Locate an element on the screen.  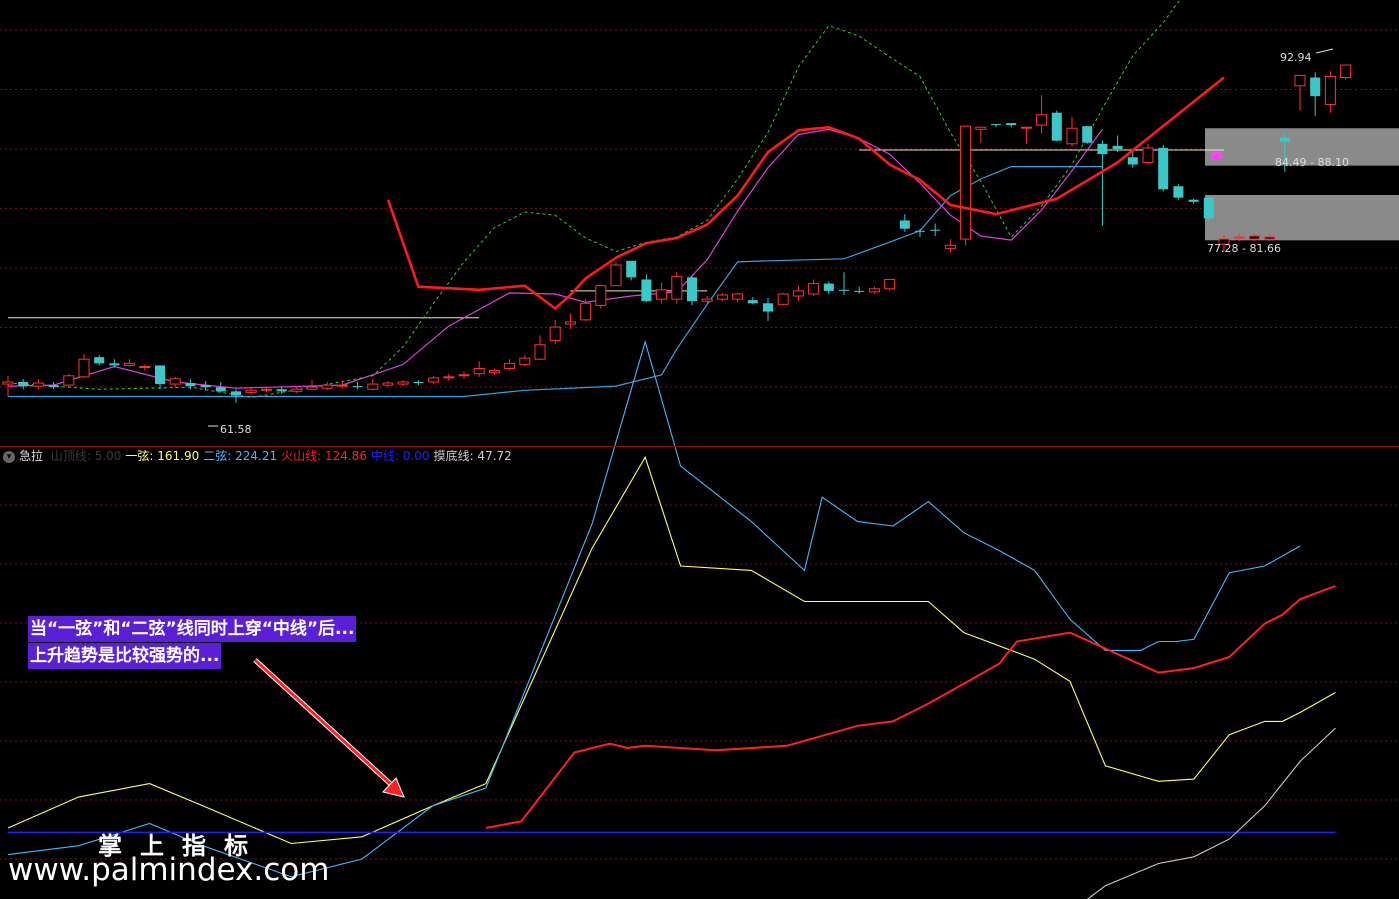
legend-item: 中线: 0.00 is located at coordinates (400, 456).